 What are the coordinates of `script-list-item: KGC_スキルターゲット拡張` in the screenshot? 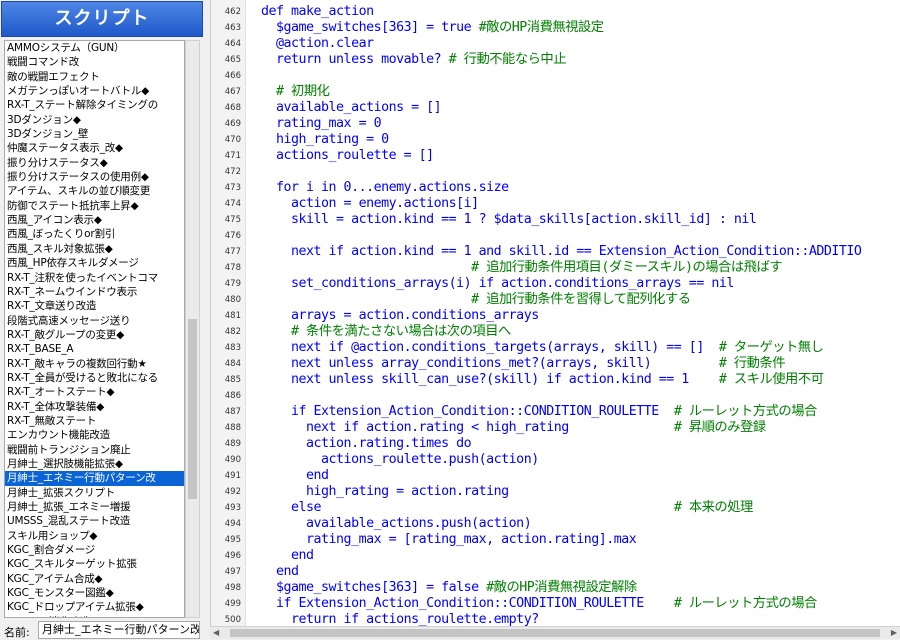 It's located at (94, 564).